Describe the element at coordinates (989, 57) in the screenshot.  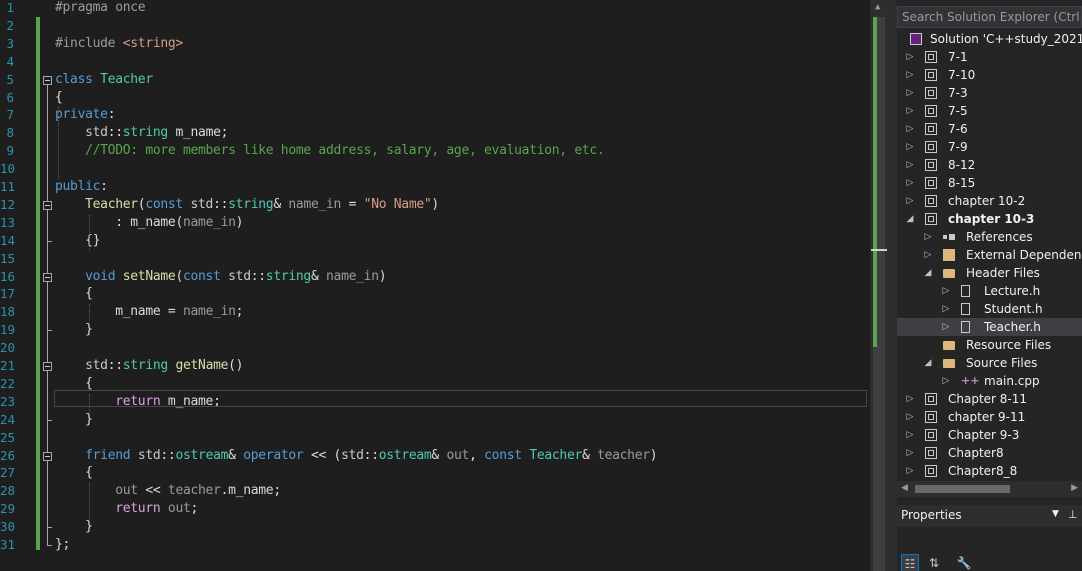
I see `tree-item: ▷ 7-1` at that location.